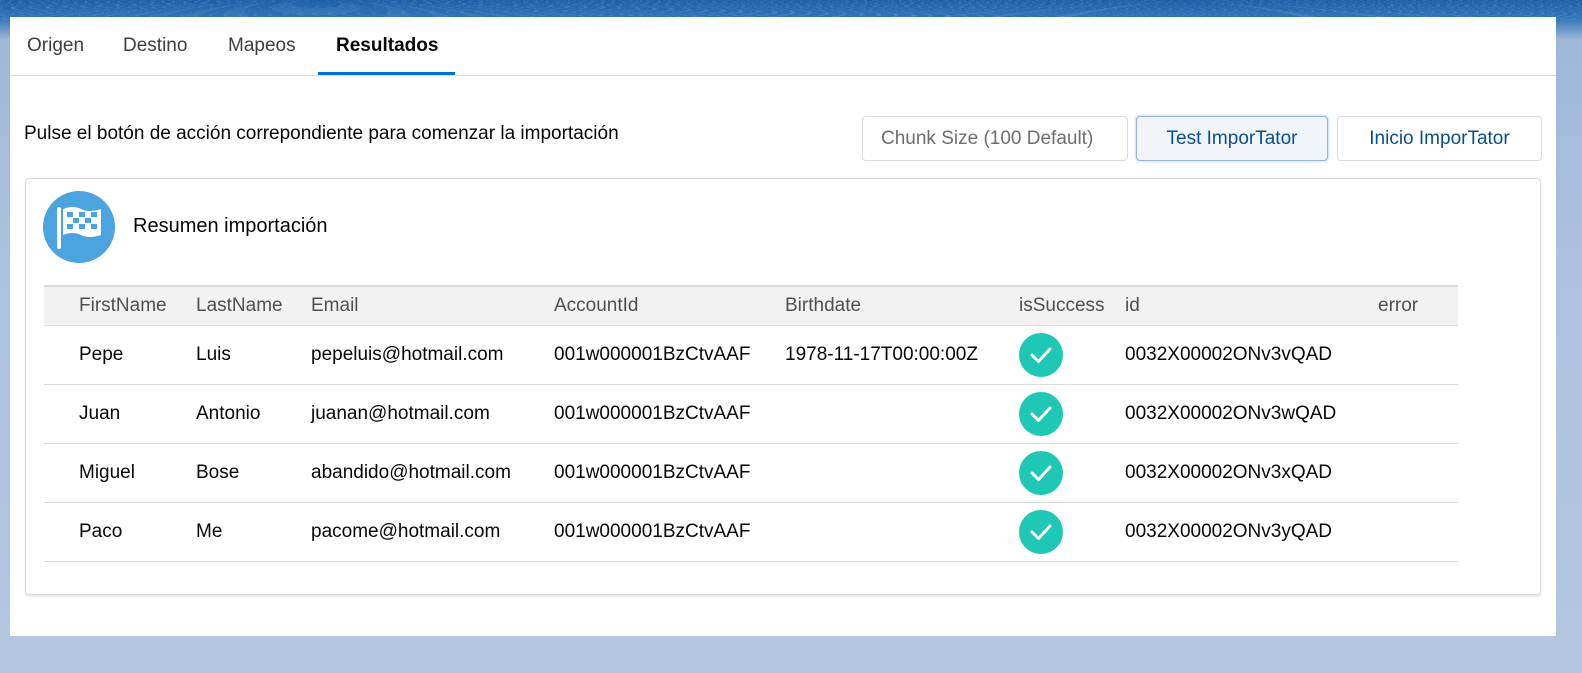  What do you see at coordinates (55, 46) in the screenshot?
I see `tab-origen: Origen` at bounding box center [55, 46].